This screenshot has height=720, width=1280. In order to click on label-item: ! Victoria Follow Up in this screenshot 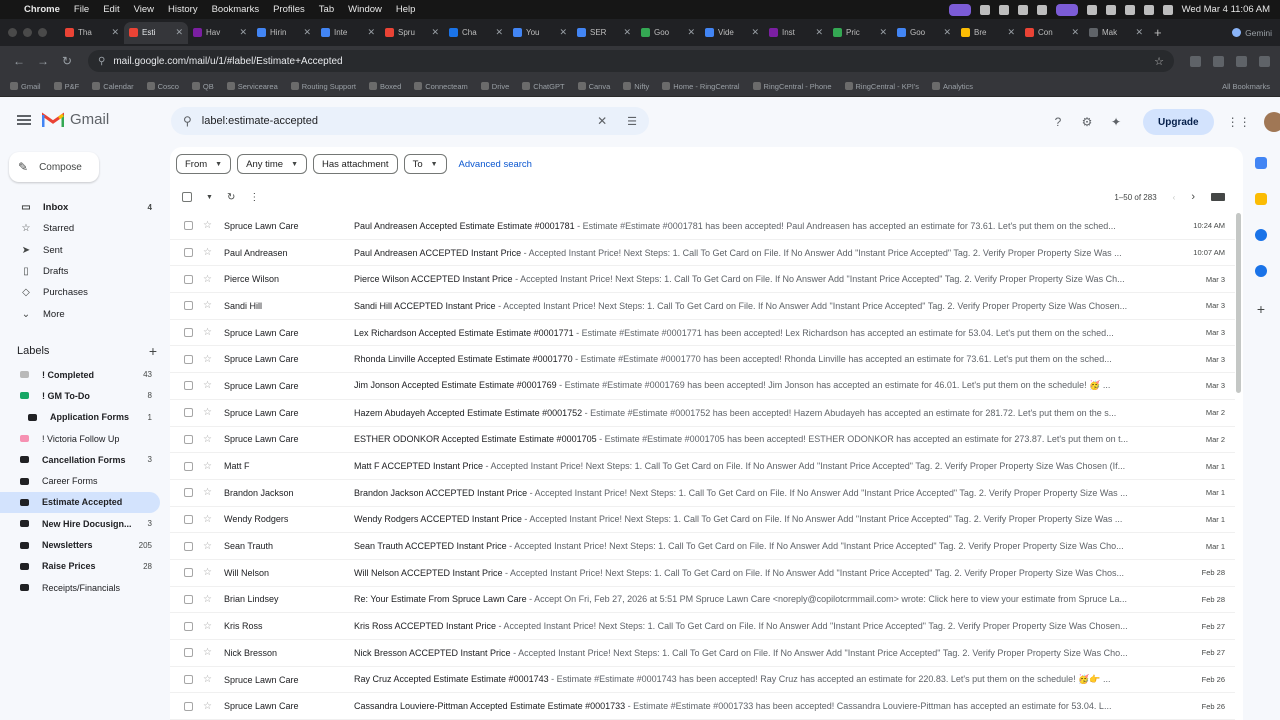, I will do `click(80, 438)`.